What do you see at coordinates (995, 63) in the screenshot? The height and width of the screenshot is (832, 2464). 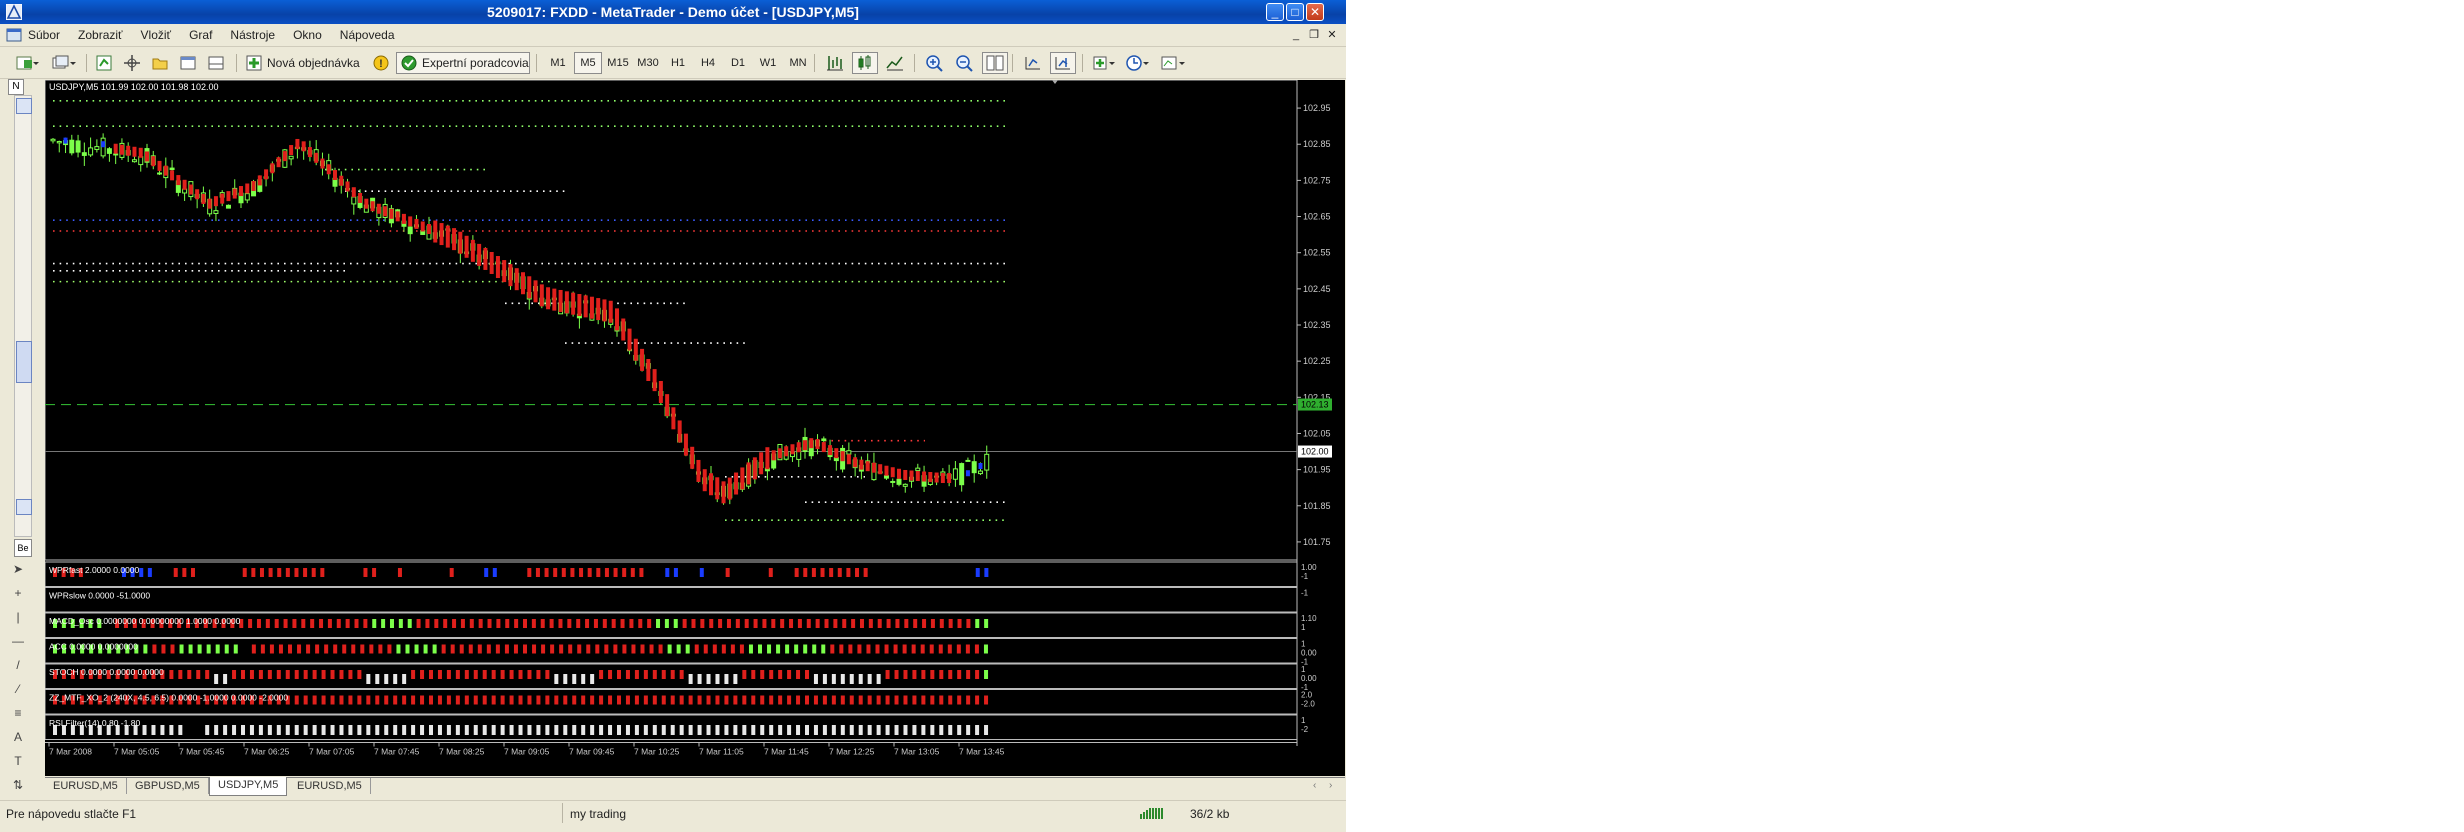 I see `tile-windows-button` at bounding box center [995, 63].